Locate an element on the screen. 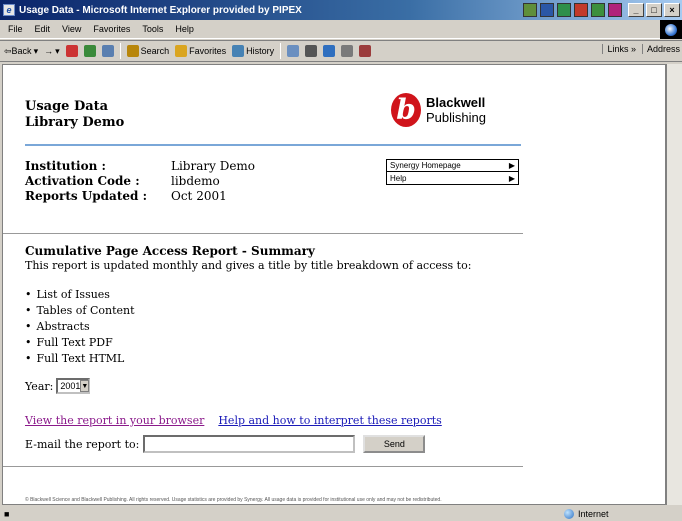 The image size is (682, 521). mail-icon is located at coordinates (293, 51).